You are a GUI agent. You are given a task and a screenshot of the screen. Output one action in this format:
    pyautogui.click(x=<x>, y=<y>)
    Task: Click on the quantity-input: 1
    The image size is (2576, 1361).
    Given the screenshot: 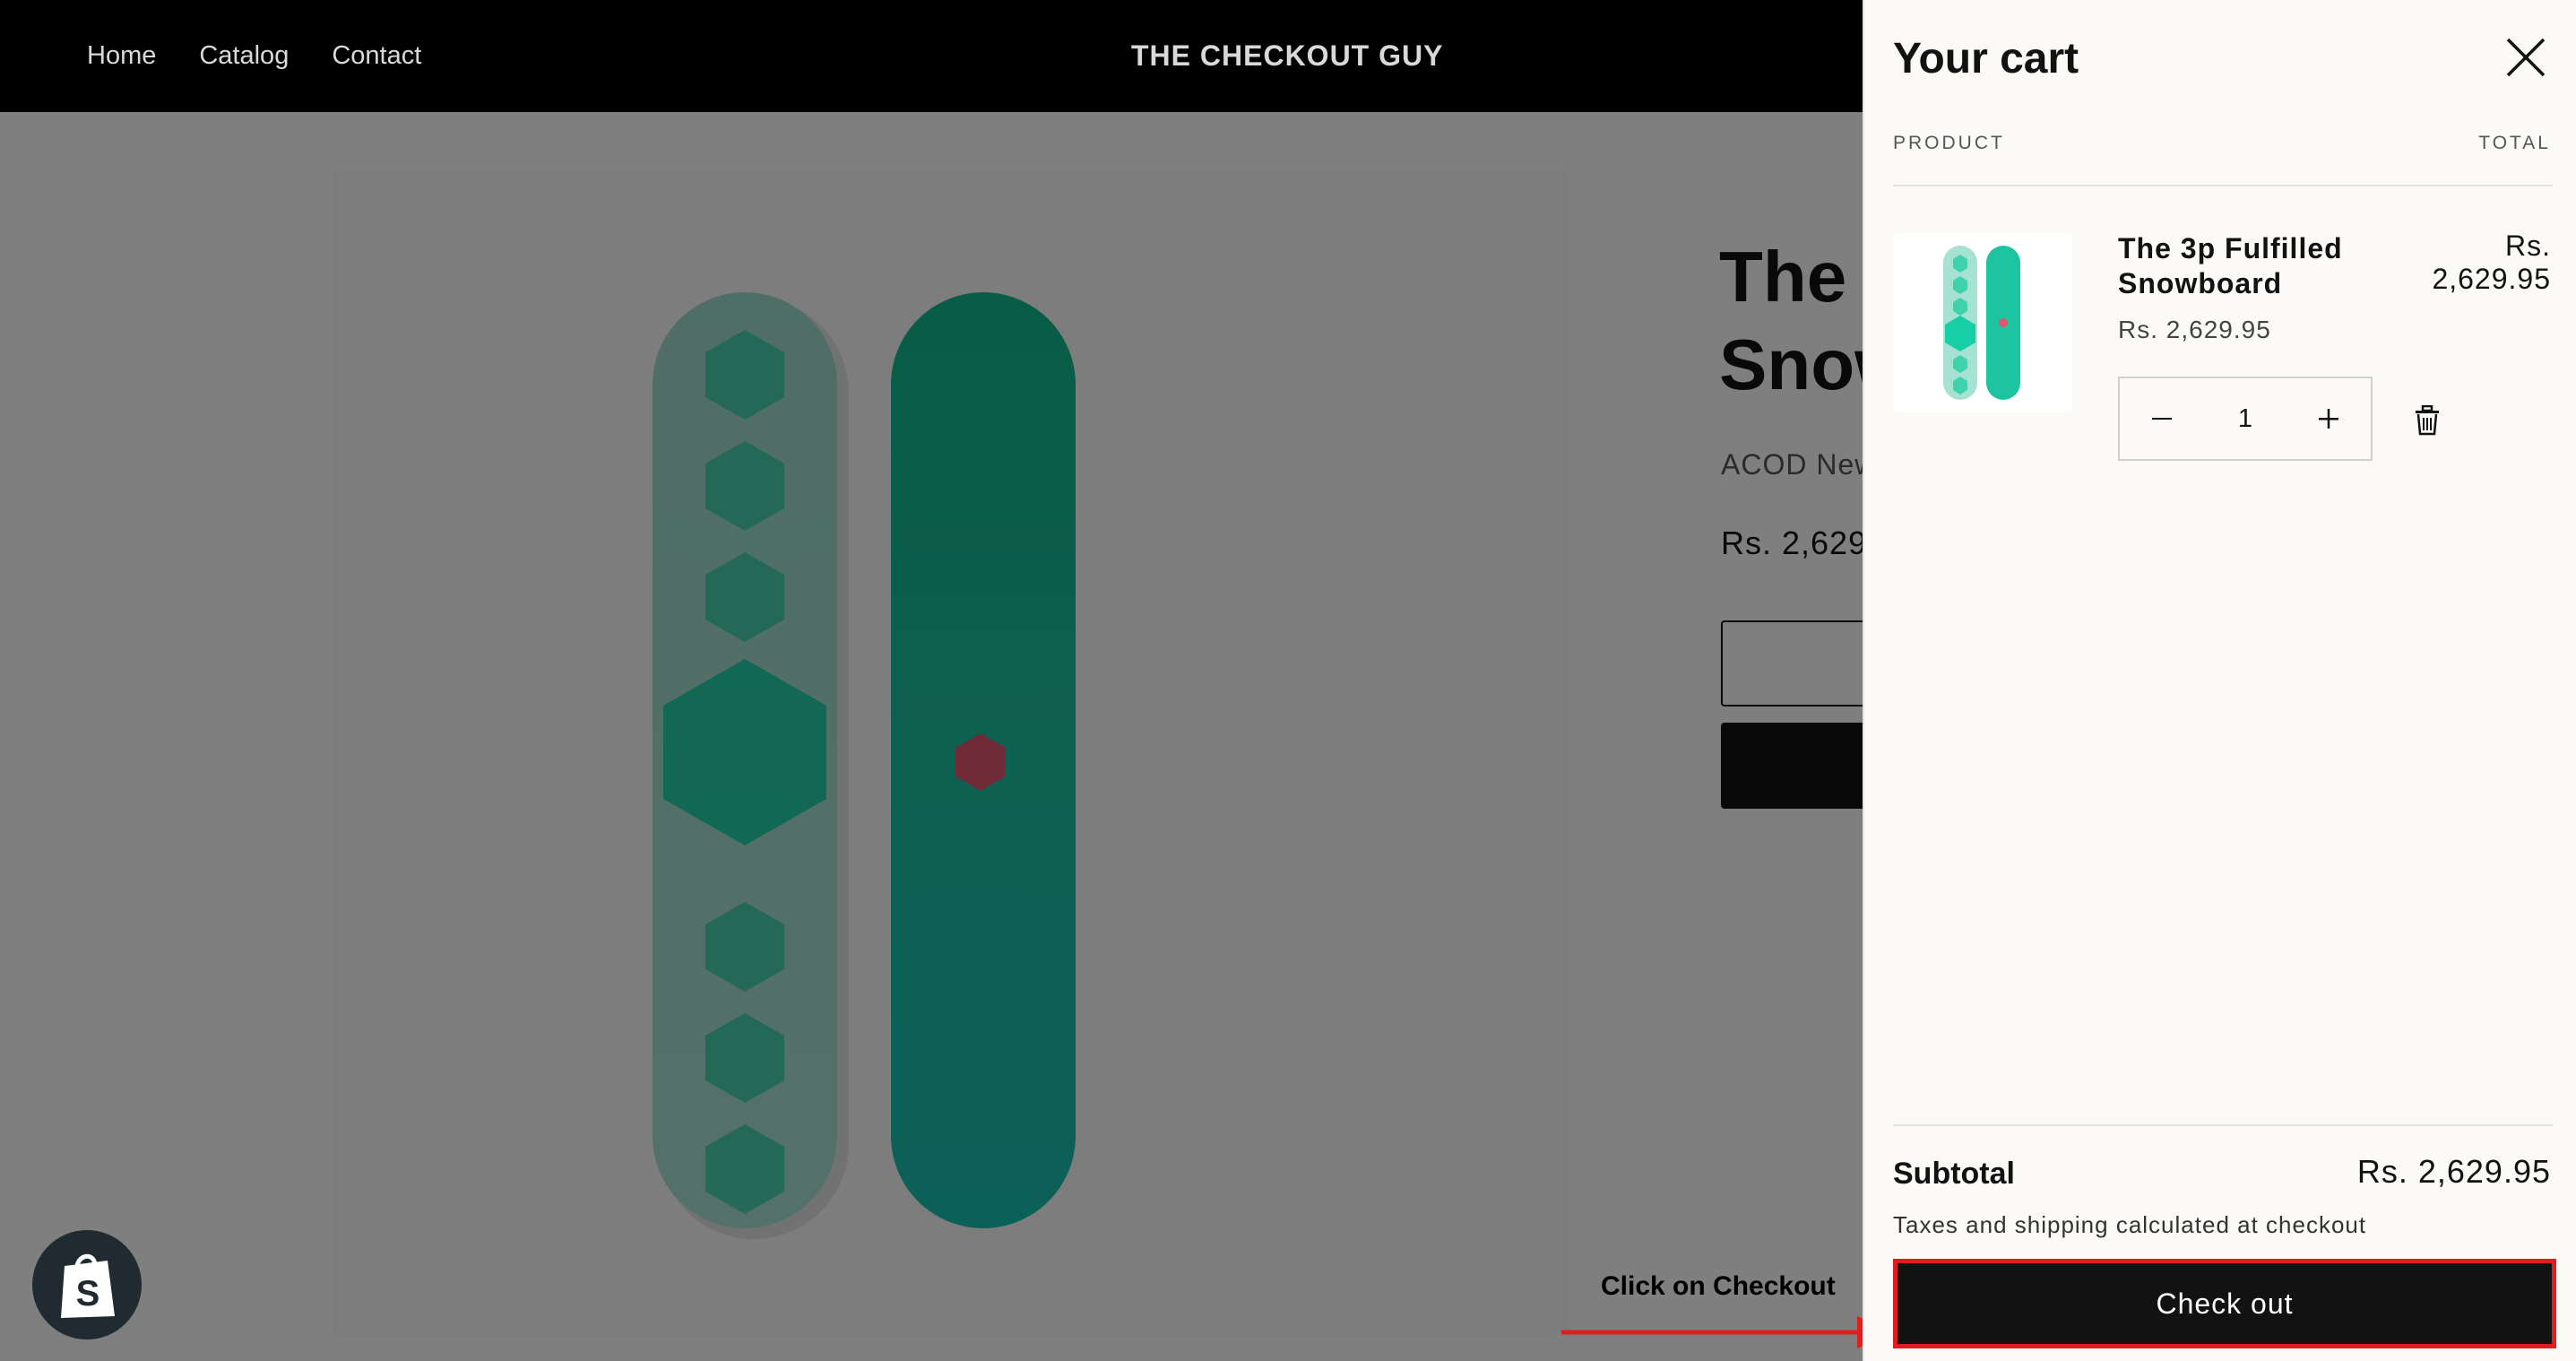 What is the action you would take?
    pyautogui.click(x=2245, y=419)
    